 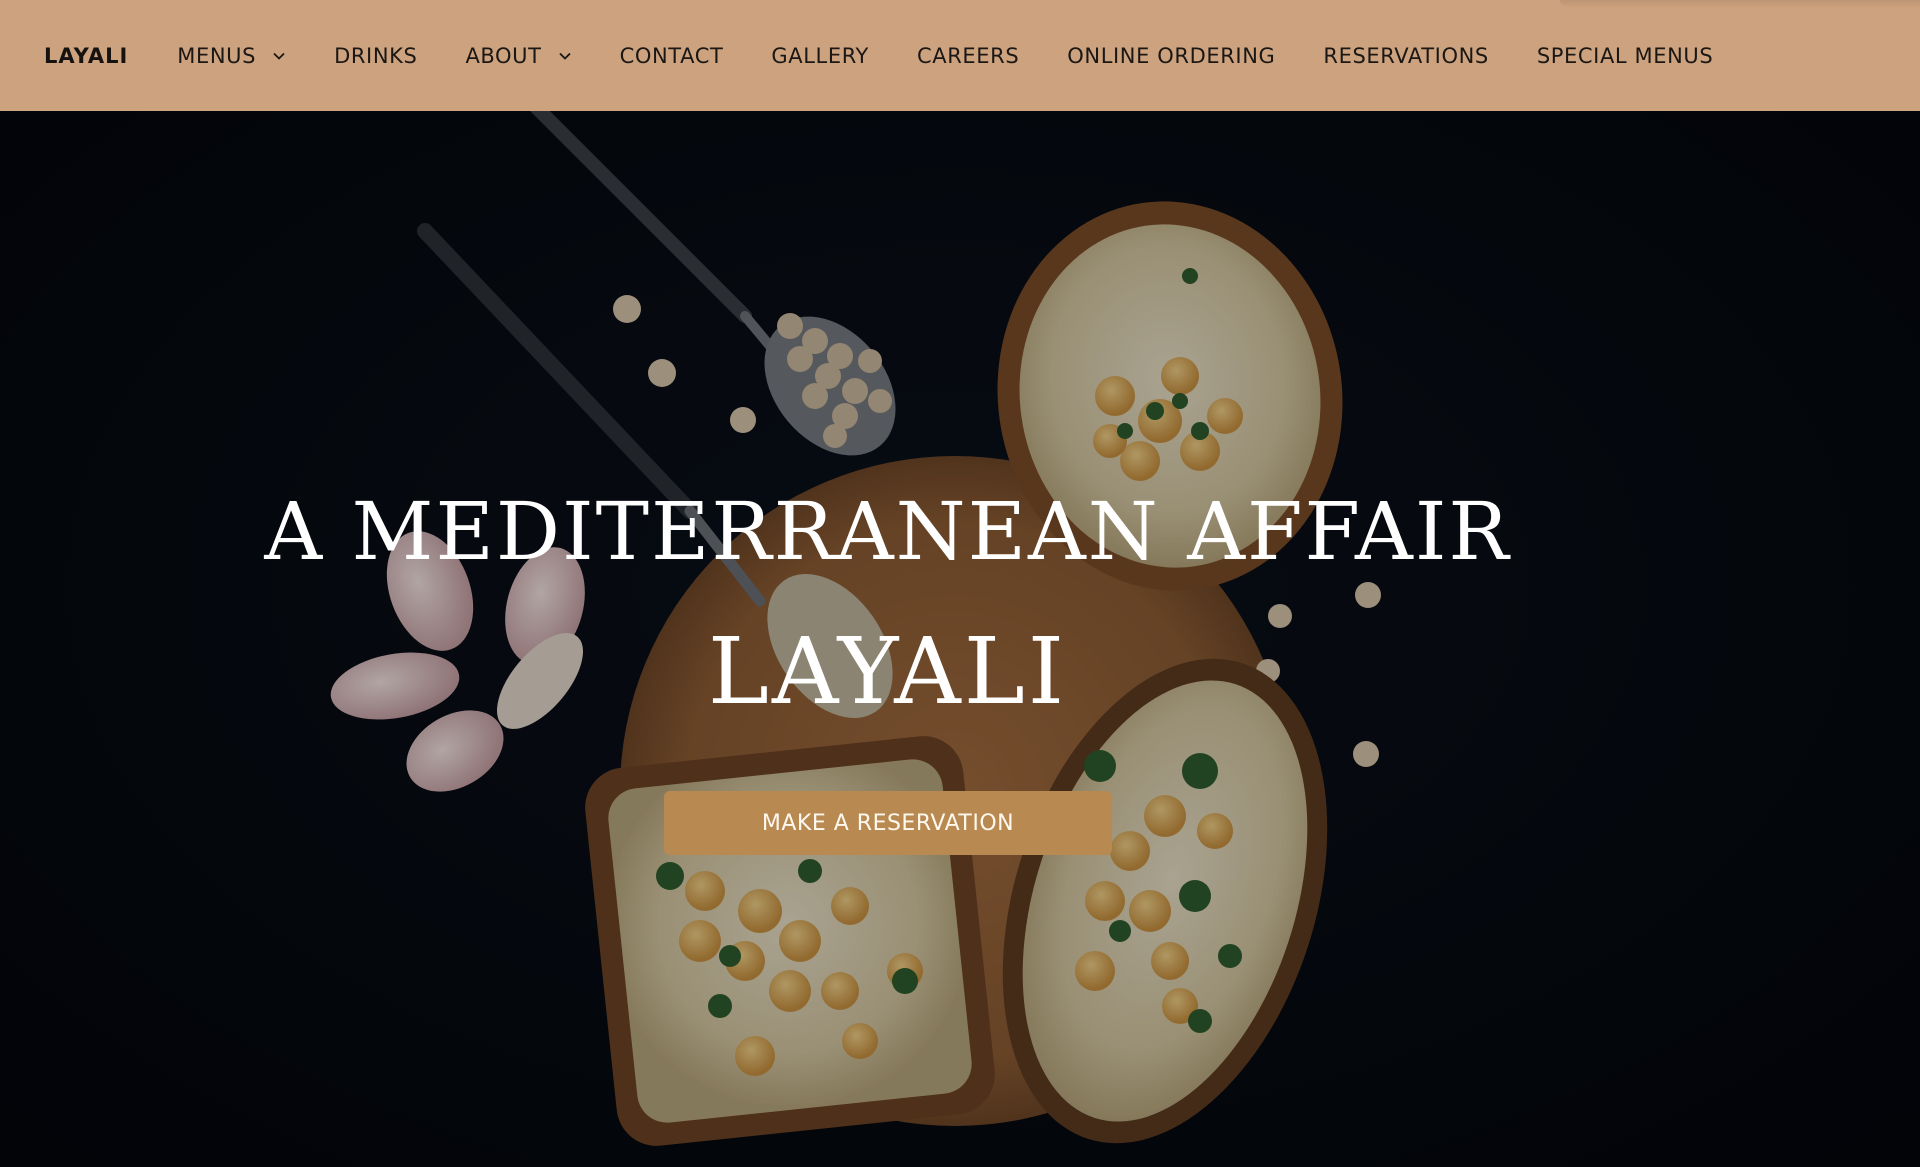 I want to click on nav-item-careers: CAREERS, so click(x=968, y=56).